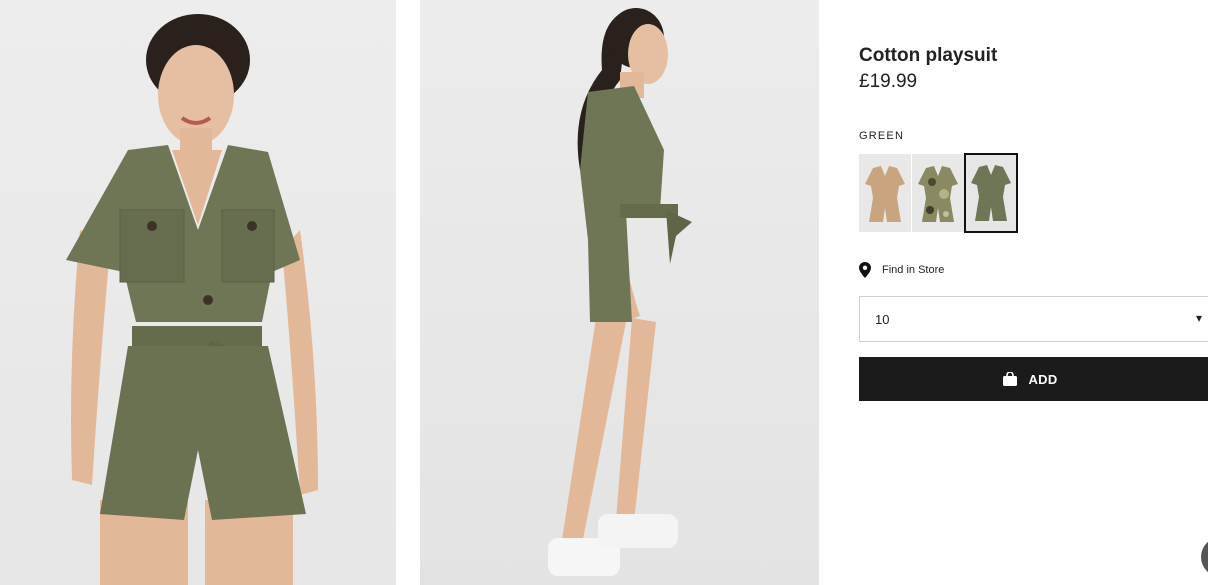  I want to click on find-in-store-link: Find in Store, so click(901, 270).